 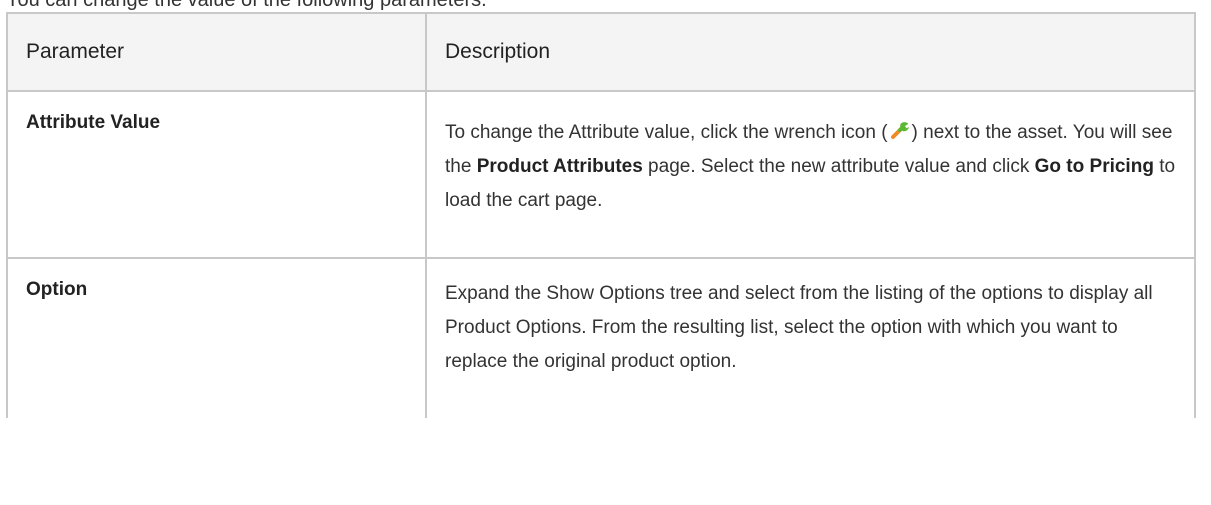 I want to click on wrench-icon, so click(x=900, y=128).